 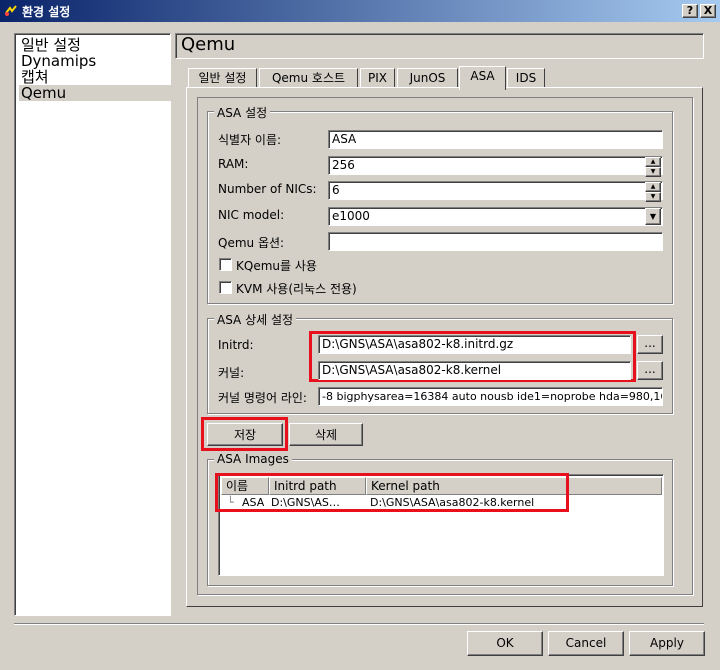 I want to click on kvm-label: KVM 사용(리눅스 전용), so click(x=296, y=289).